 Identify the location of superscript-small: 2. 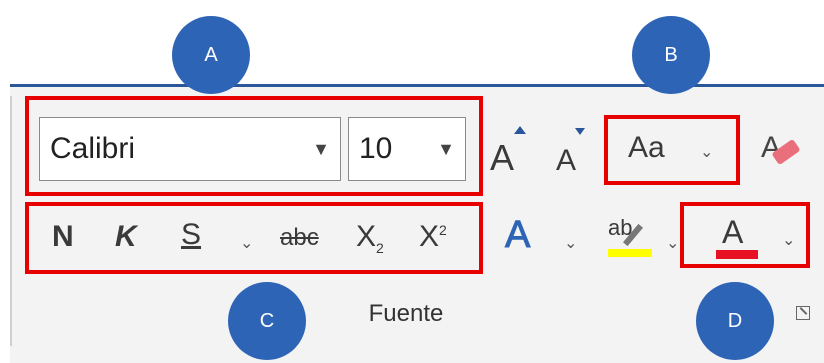
(443, 230).